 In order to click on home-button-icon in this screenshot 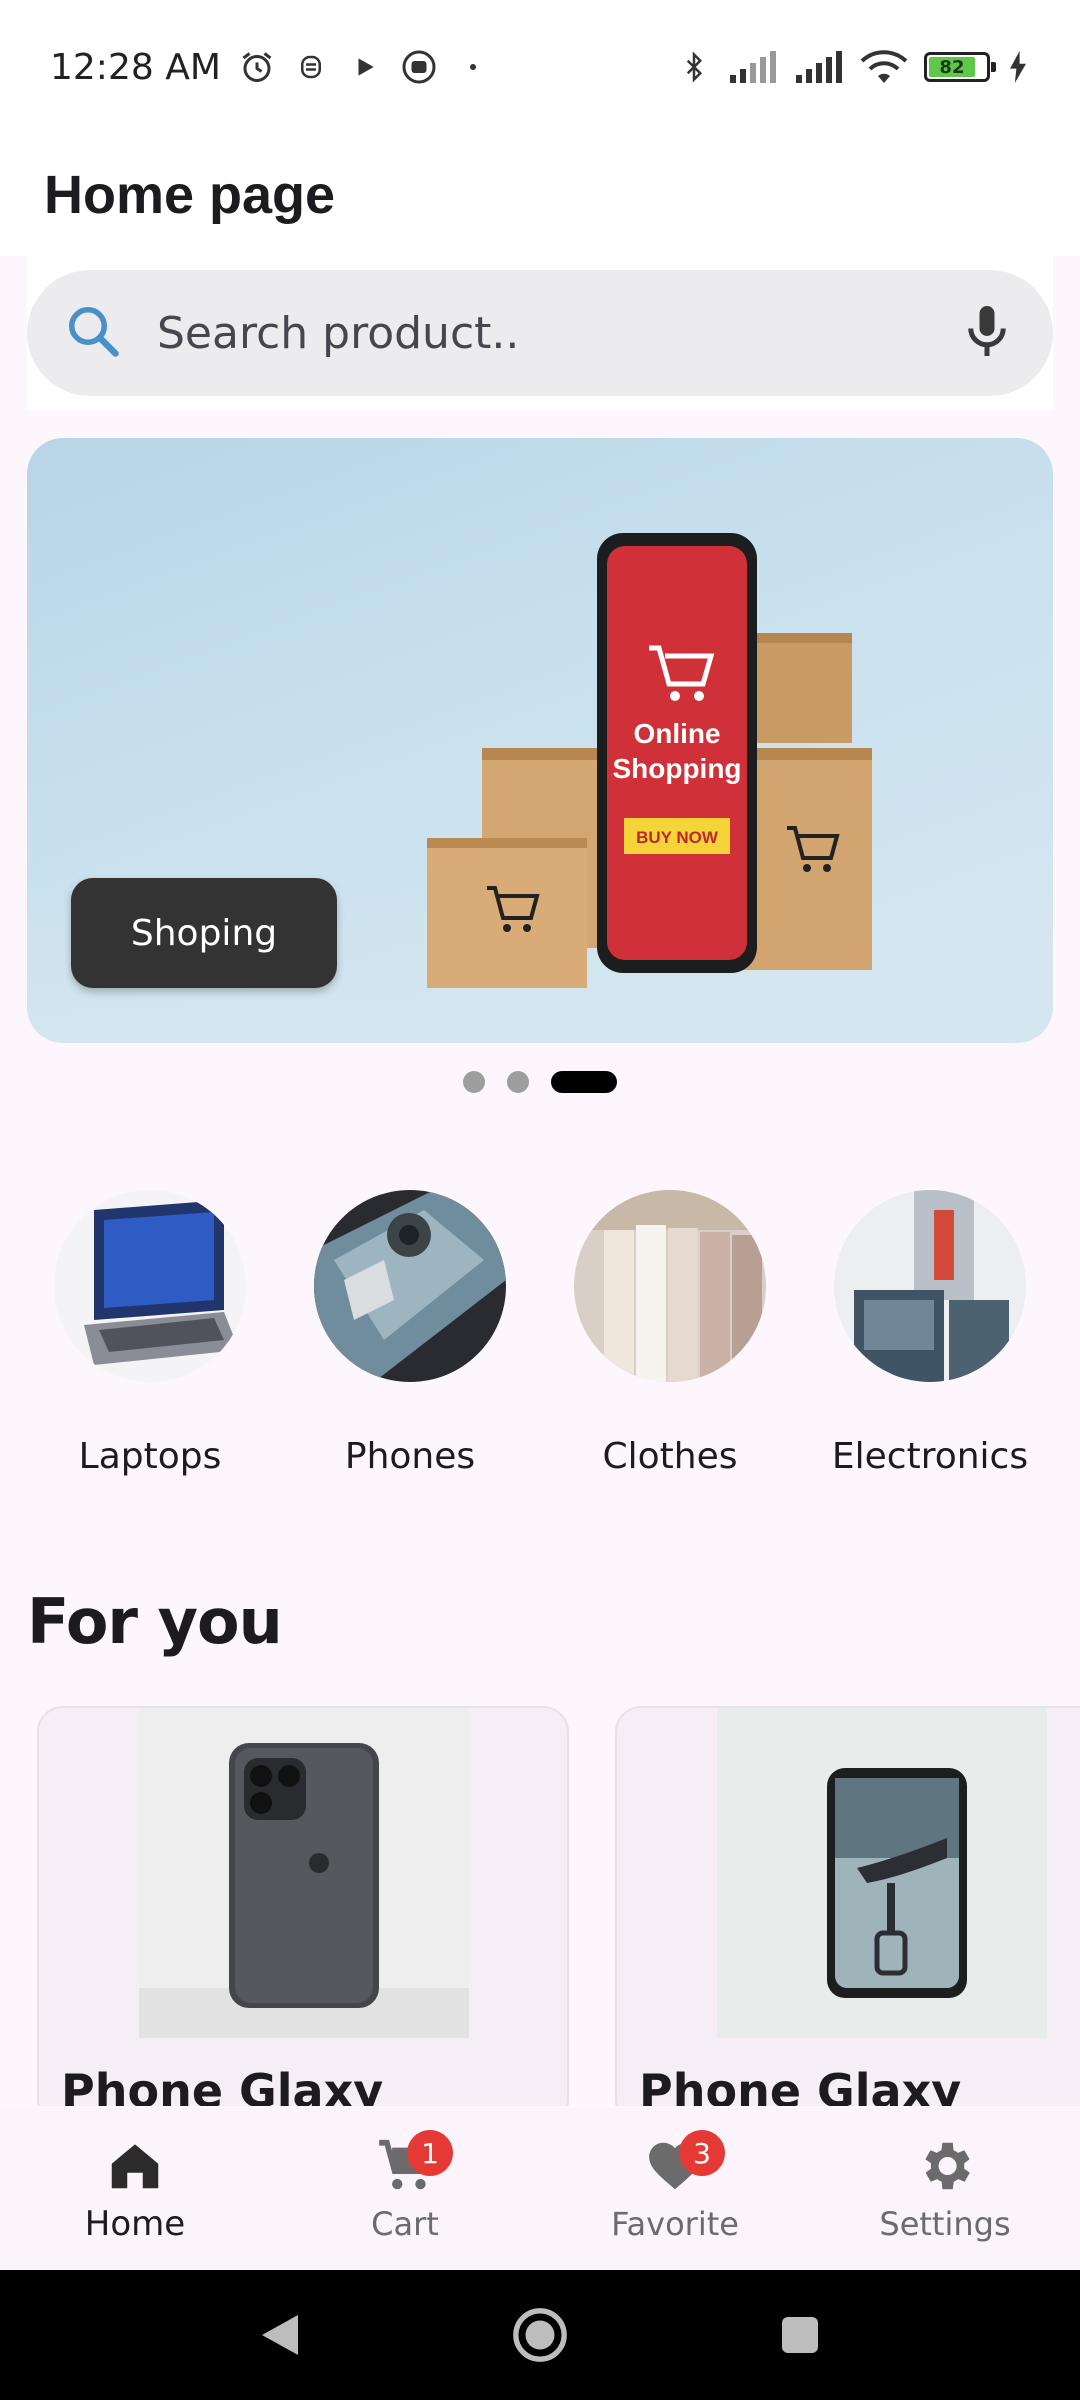, I will do `click(540, 2335)`.